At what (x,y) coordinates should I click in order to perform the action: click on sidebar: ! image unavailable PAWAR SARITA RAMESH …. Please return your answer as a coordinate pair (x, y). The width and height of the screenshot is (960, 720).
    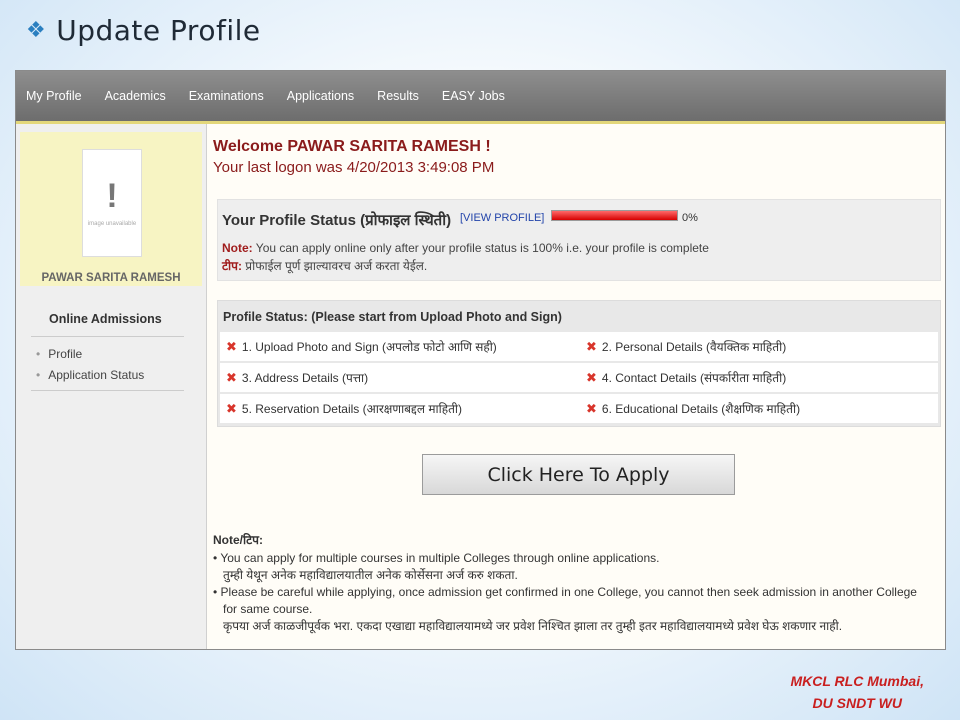
    Looking at the image, I should click on (111, 386).